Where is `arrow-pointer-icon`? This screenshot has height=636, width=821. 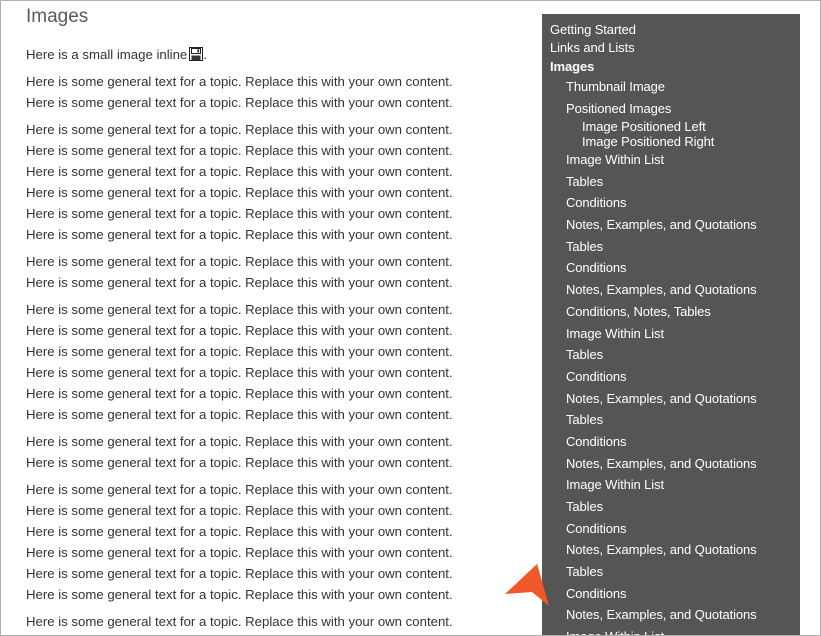 arrow-pointer-icon is located at coordinates (527, 585).